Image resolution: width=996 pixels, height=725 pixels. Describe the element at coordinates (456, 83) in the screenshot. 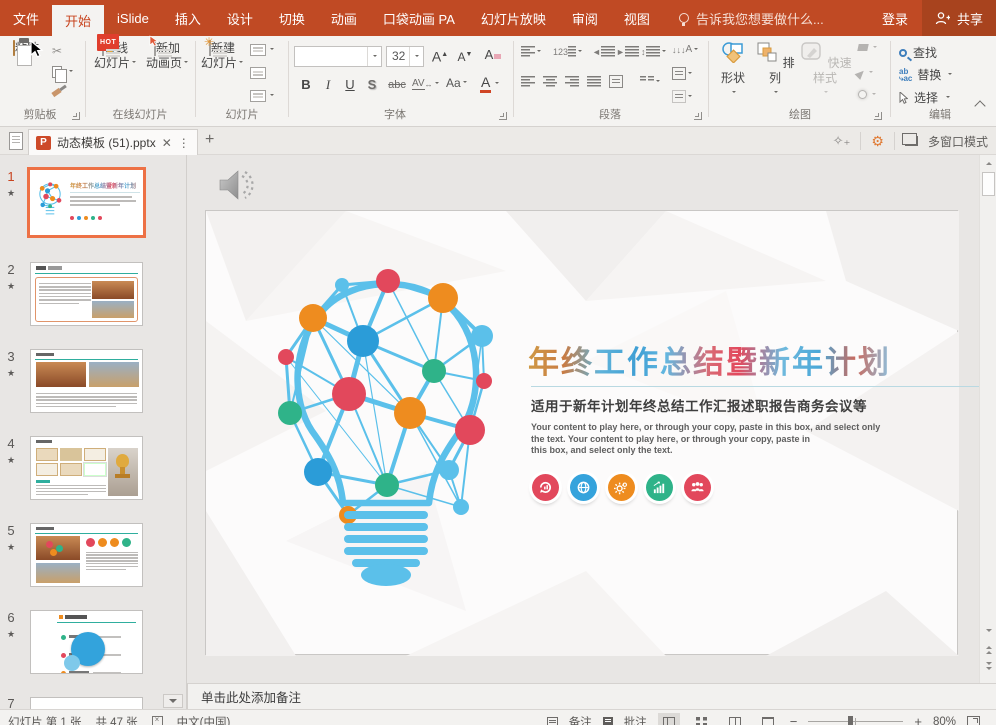

I see `change-case-button: Aa` at that location.